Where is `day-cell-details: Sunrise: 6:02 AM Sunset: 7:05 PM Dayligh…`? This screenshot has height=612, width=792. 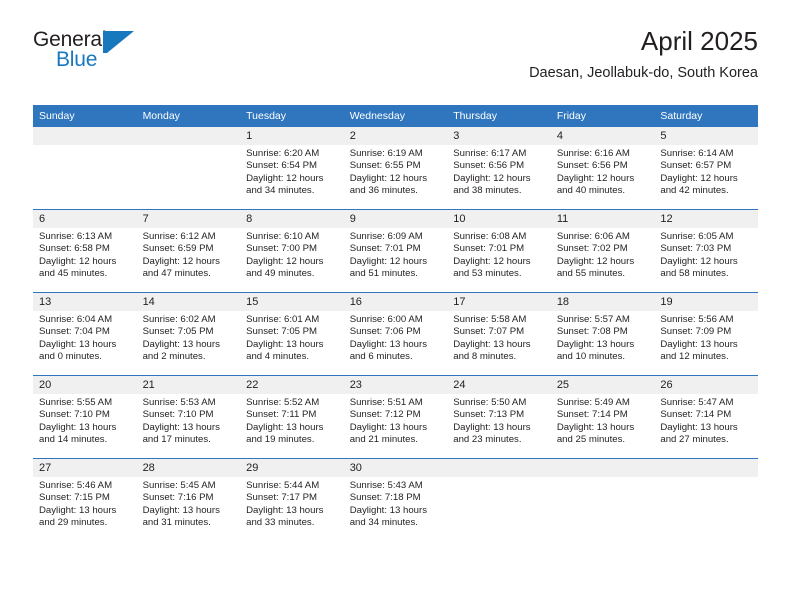
day-cell-details: Sunrise: 6:02 AM Sunset: 7:05 PM Dayligh… is located at coordinates (188, 343).